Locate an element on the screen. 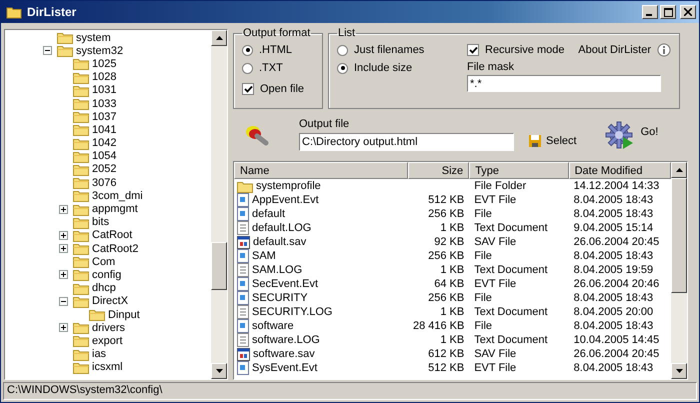  tree-item: DirectX is located at coordinates (110, 301).